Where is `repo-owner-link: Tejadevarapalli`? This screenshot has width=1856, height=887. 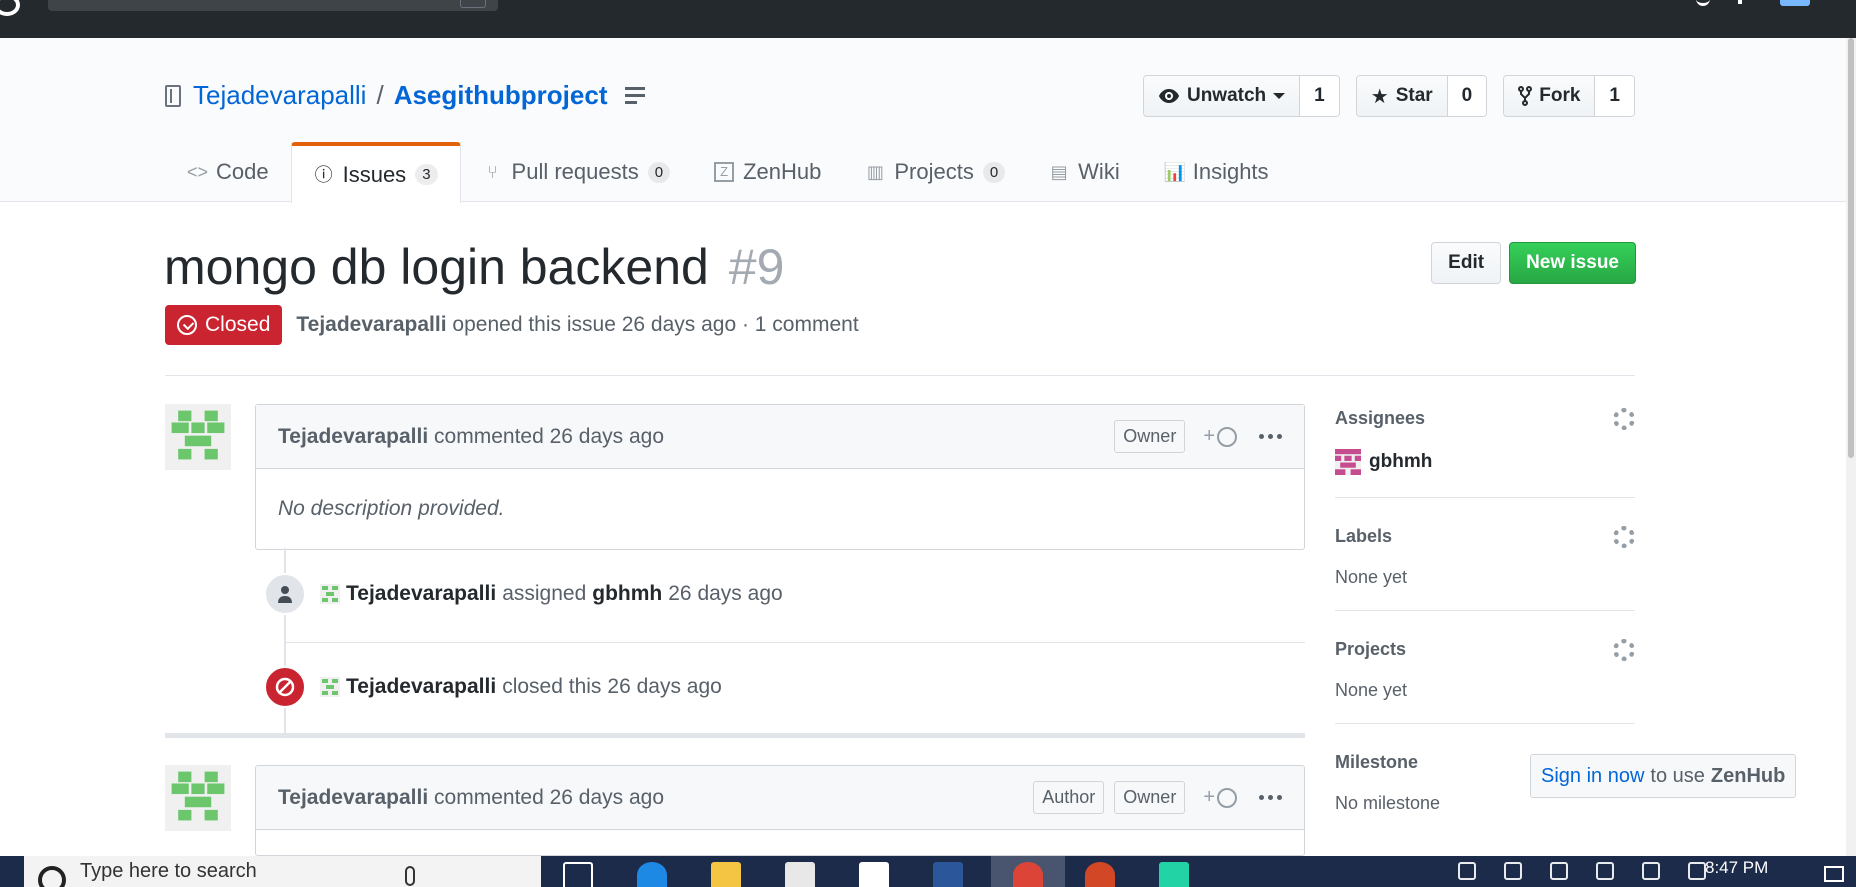 repo-owner-link: Tejadevarapalli is located at coordinates (279, 95).